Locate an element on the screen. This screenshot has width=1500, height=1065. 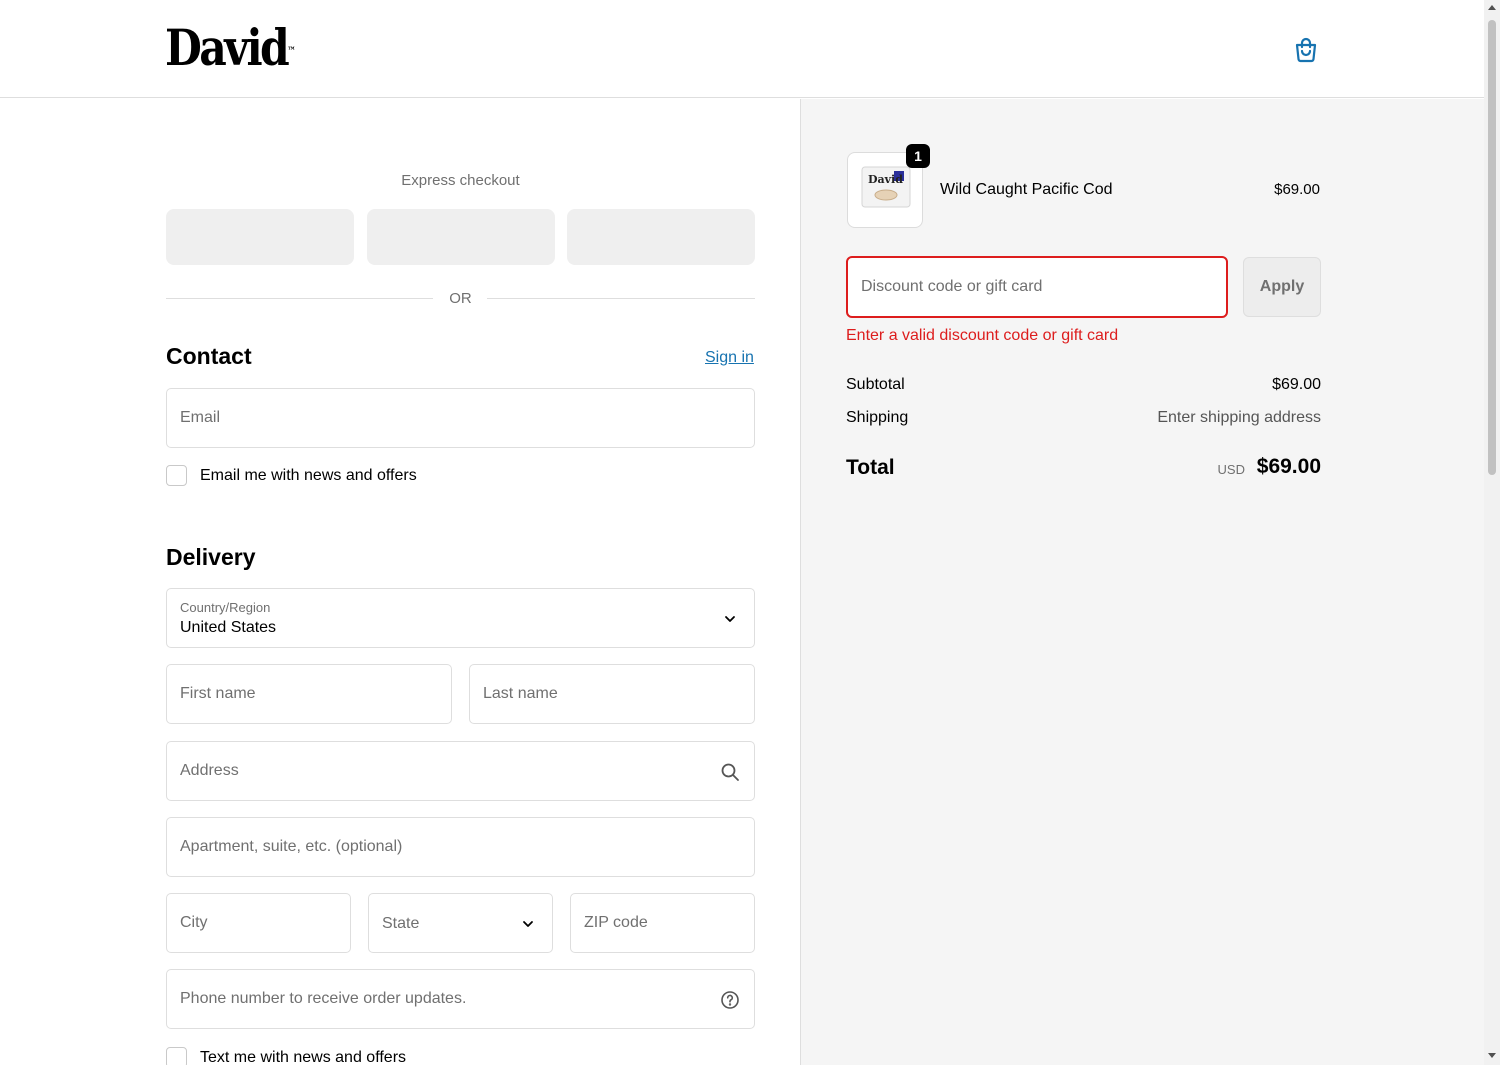
address-input is located at coordinates (460, 771).